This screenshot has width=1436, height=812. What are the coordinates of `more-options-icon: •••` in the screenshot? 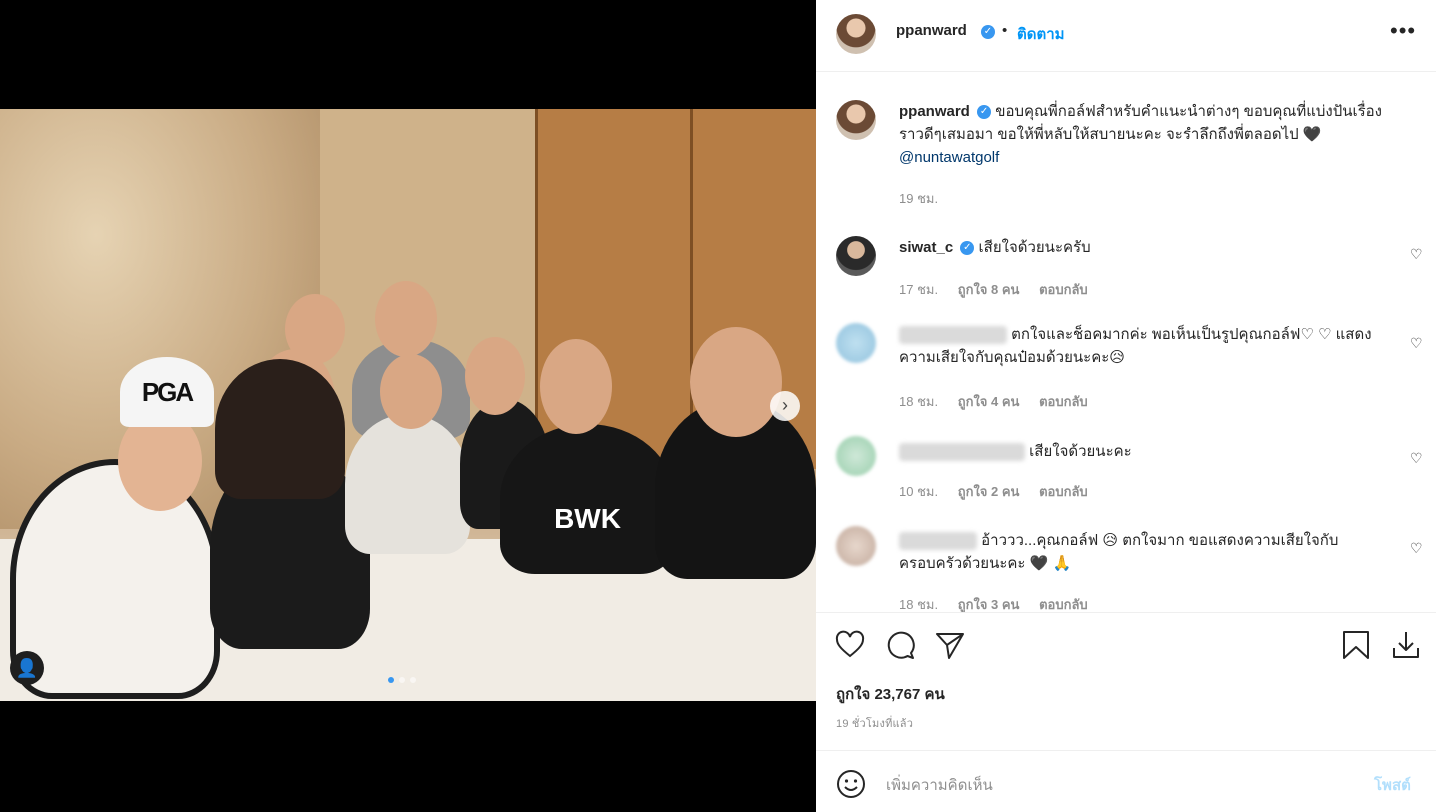 It's located at (1403, 31).